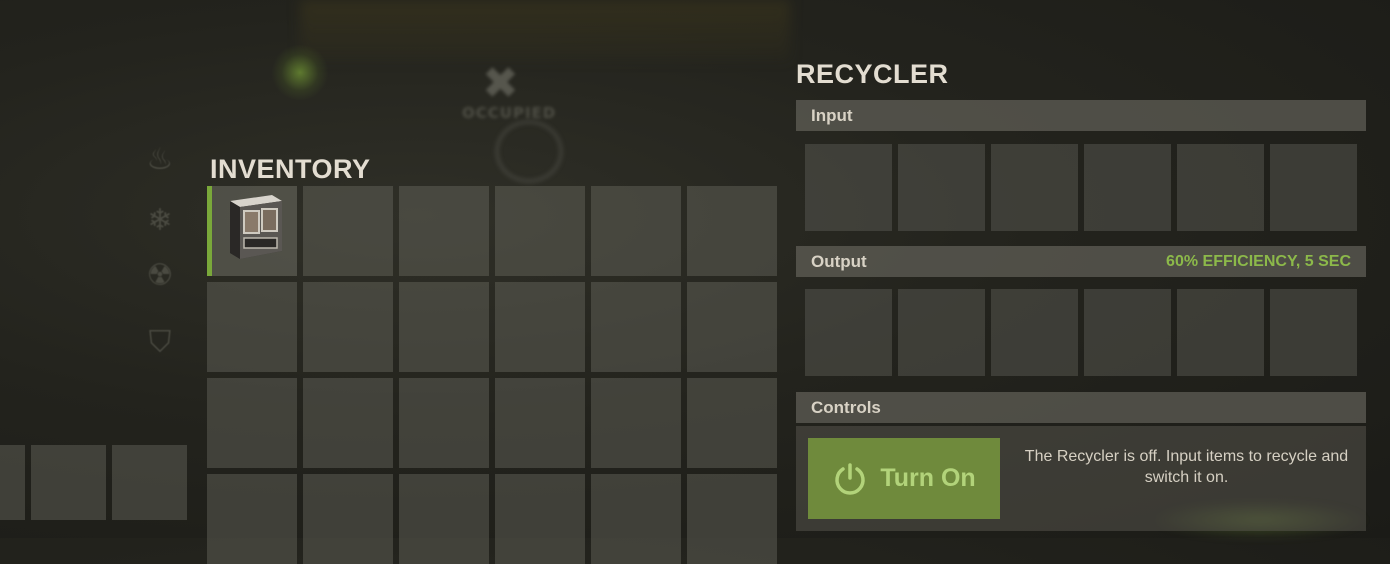 The image size is (1390, 564). I want to click on input-slots, so click(1081, 187).